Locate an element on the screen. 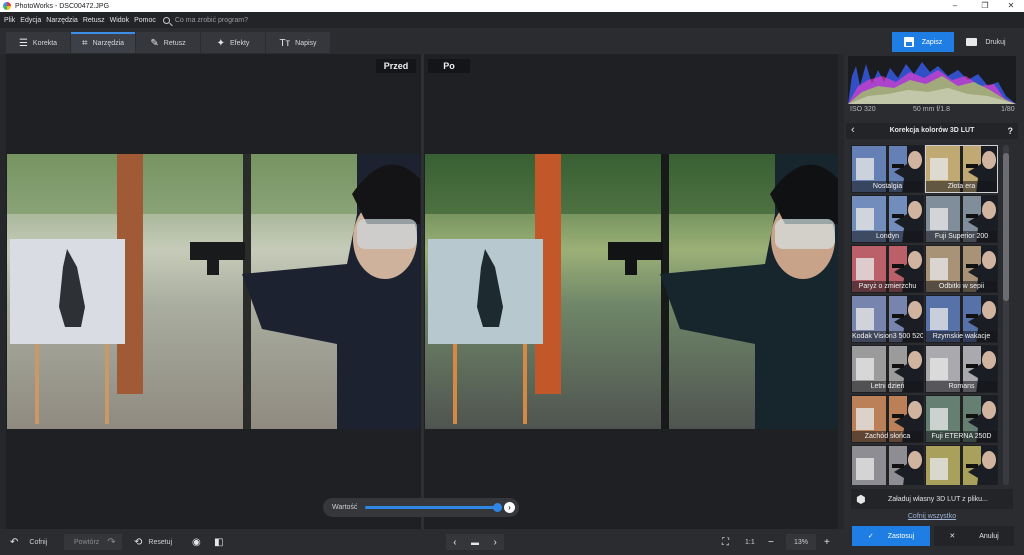 The image size is (1024, 555). lut-preset-tile: Odbitki w sepii is located at coordinates (961, 269).